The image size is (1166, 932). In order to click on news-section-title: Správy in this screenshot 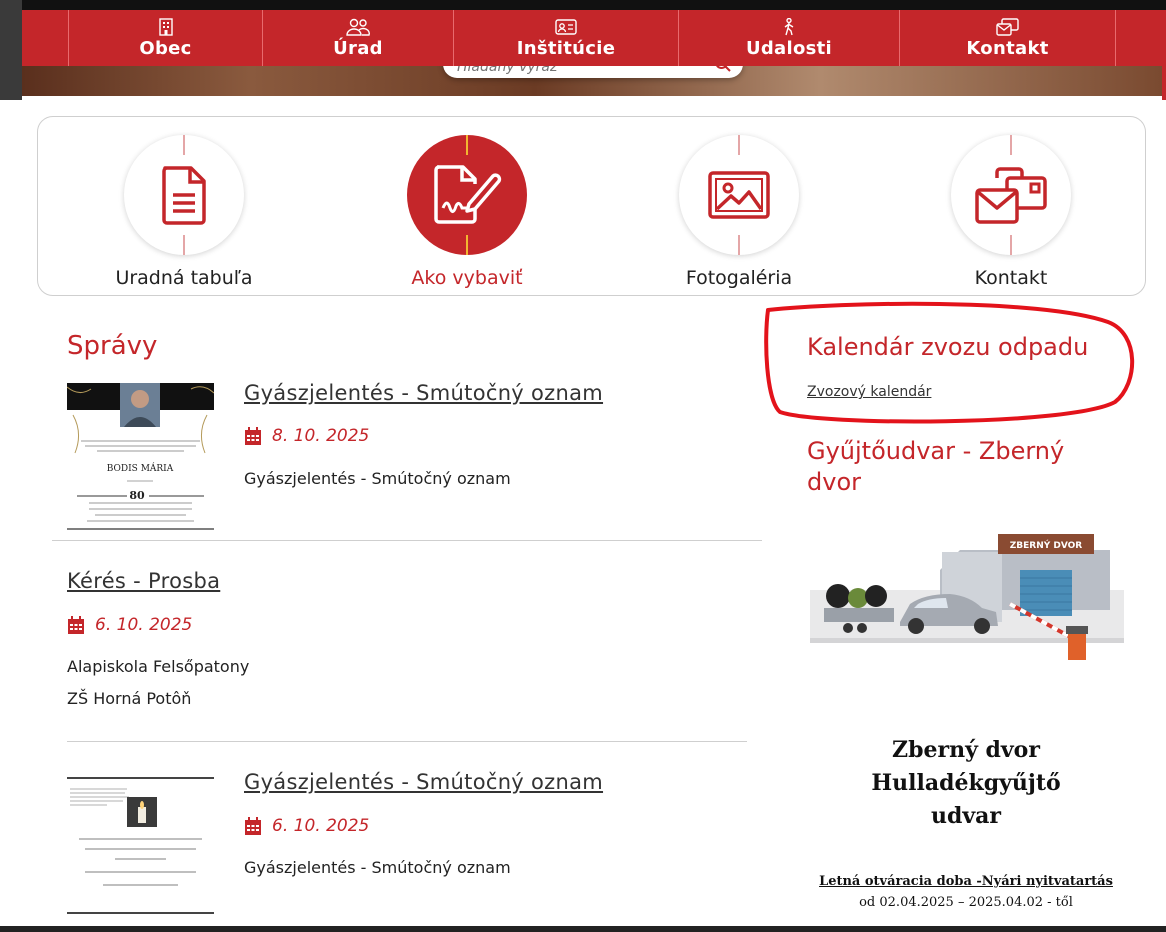, I will do `click(112, 346)`.